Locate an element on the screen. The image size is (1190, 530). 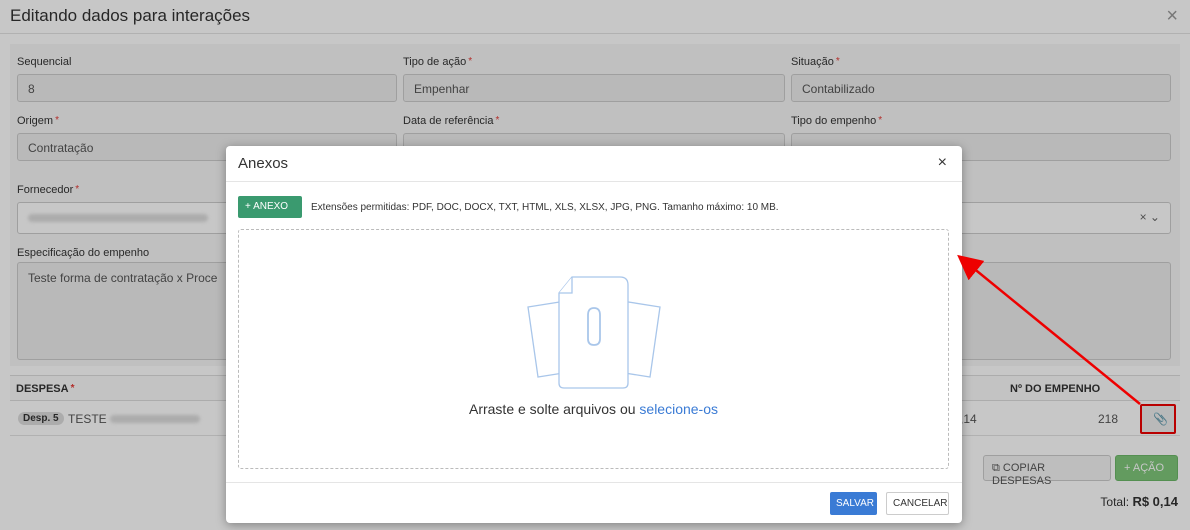
select-files-link: selecione-os is located at coordinates (678, 409).